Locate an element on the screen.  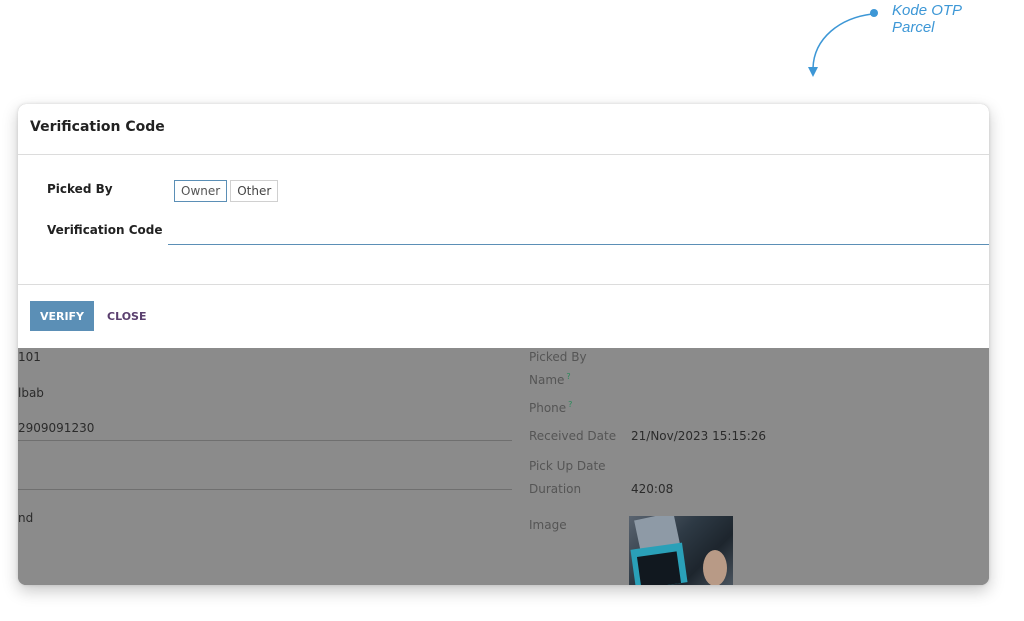
bg-pickup-date-label: Pick Up Date is located at coordinates (567, 466).